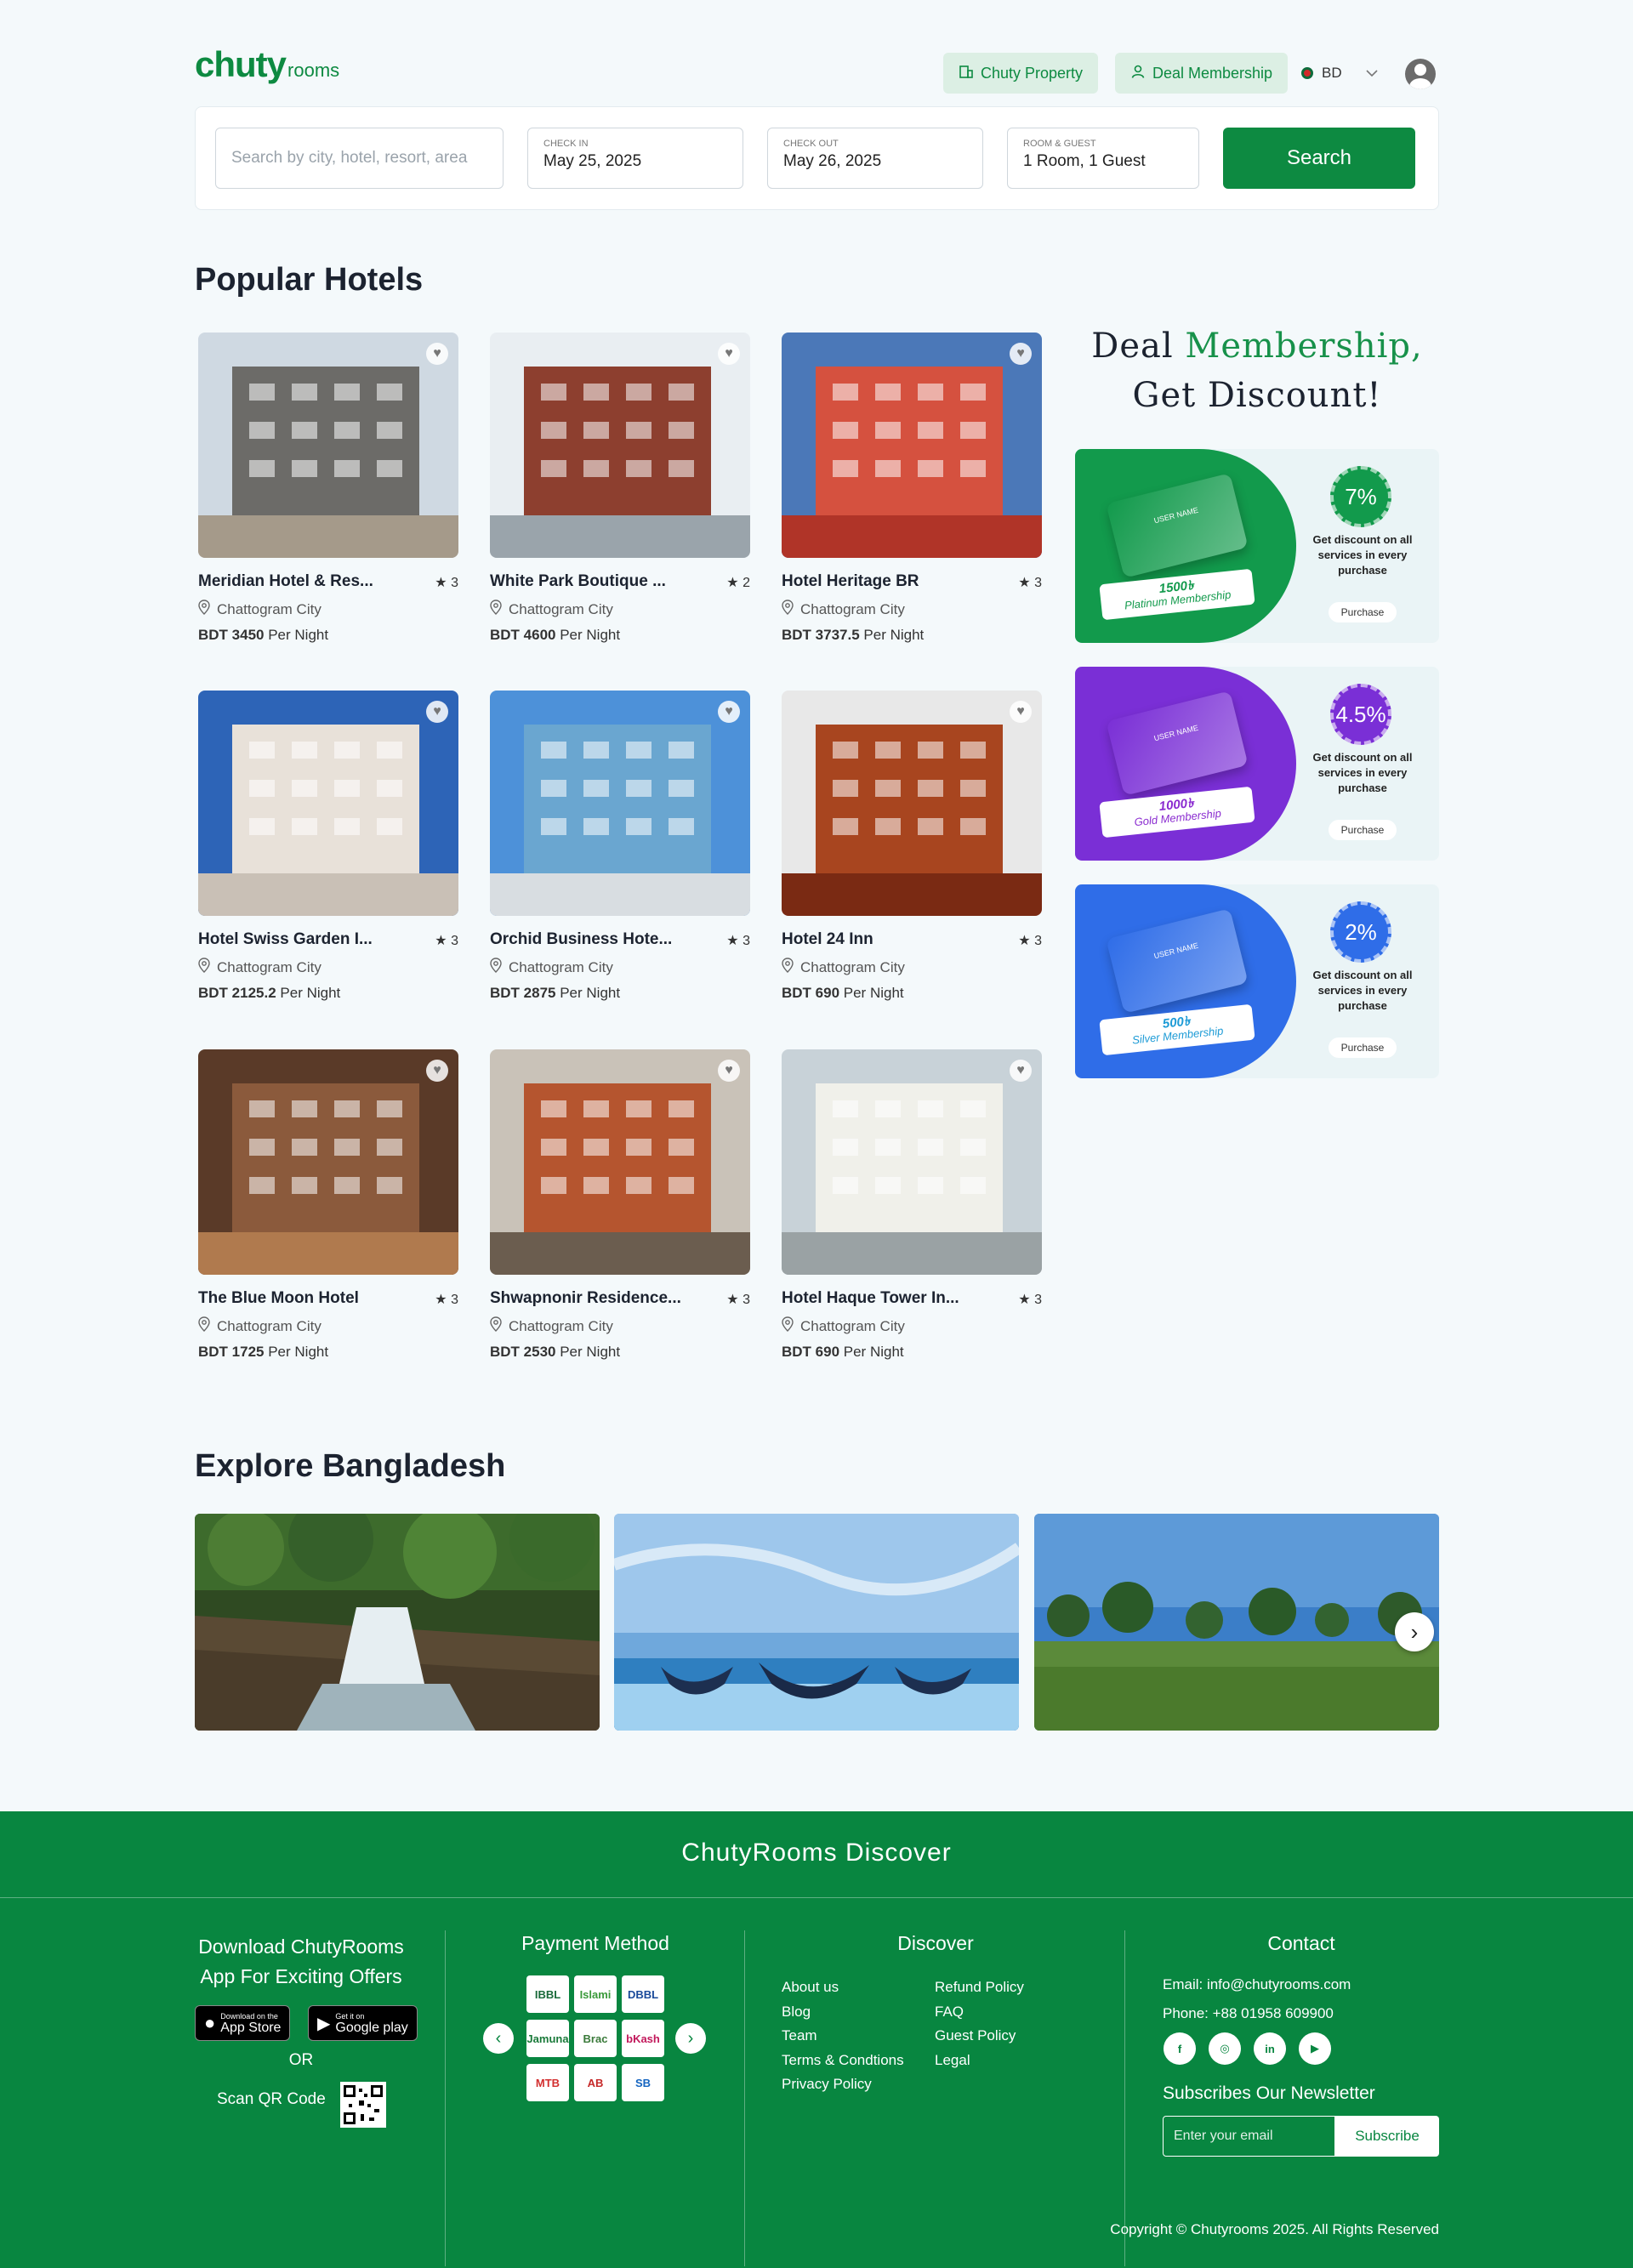 The height and width of the screenshot is (2268, 1633). I want to click on footer-link: Refund Policy, so click(979, 1987).